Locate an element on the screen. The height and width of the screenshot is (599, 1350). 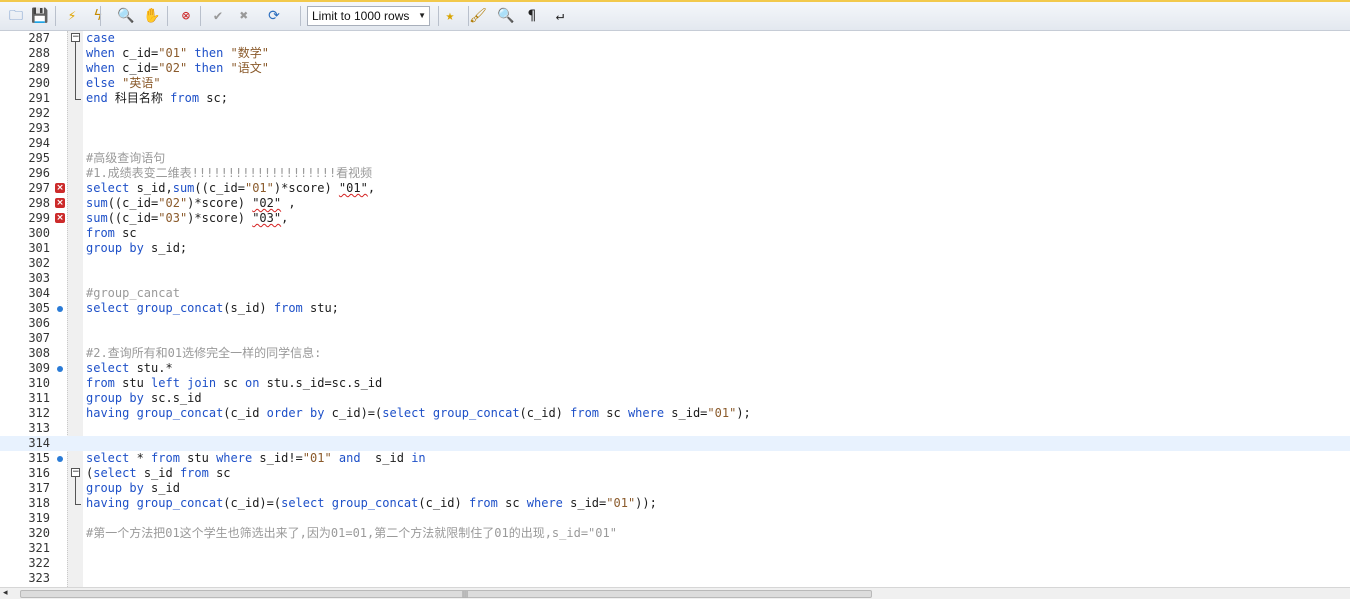
code-line: 287 − case is located at coordinates (675, 38).